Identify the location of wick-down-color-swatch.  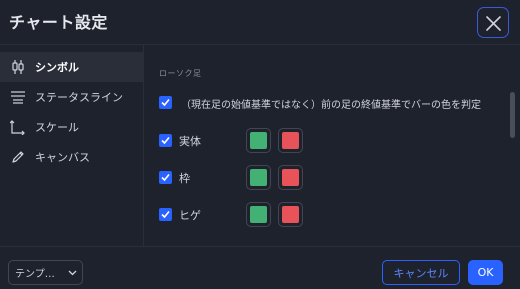
(290, 214).